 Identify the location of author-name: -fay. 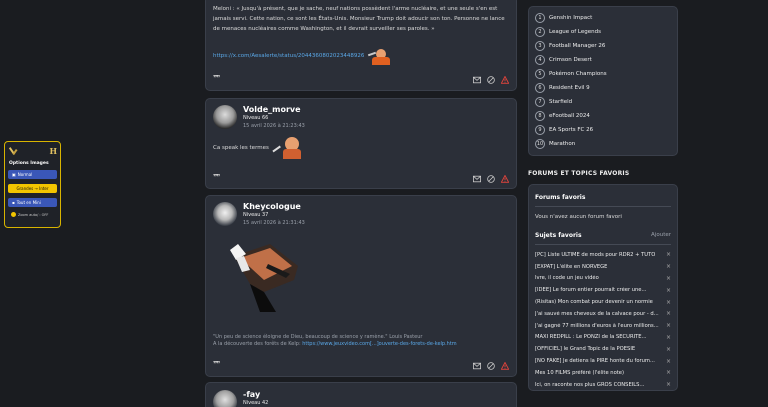
(255, 395).